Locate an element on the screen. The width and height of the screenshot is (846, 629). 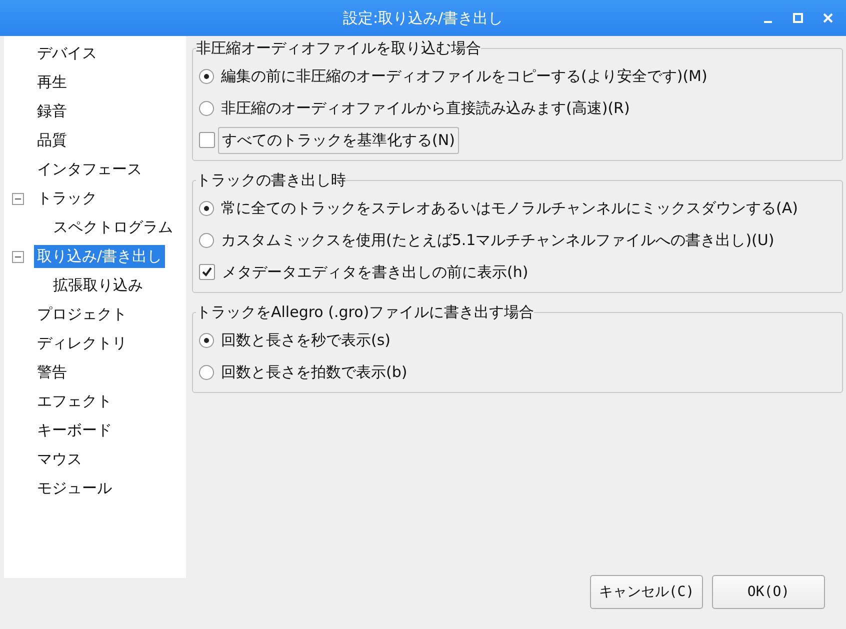
window-title: 設定:取り込み/書き出し is located at coordinates (423, 18).